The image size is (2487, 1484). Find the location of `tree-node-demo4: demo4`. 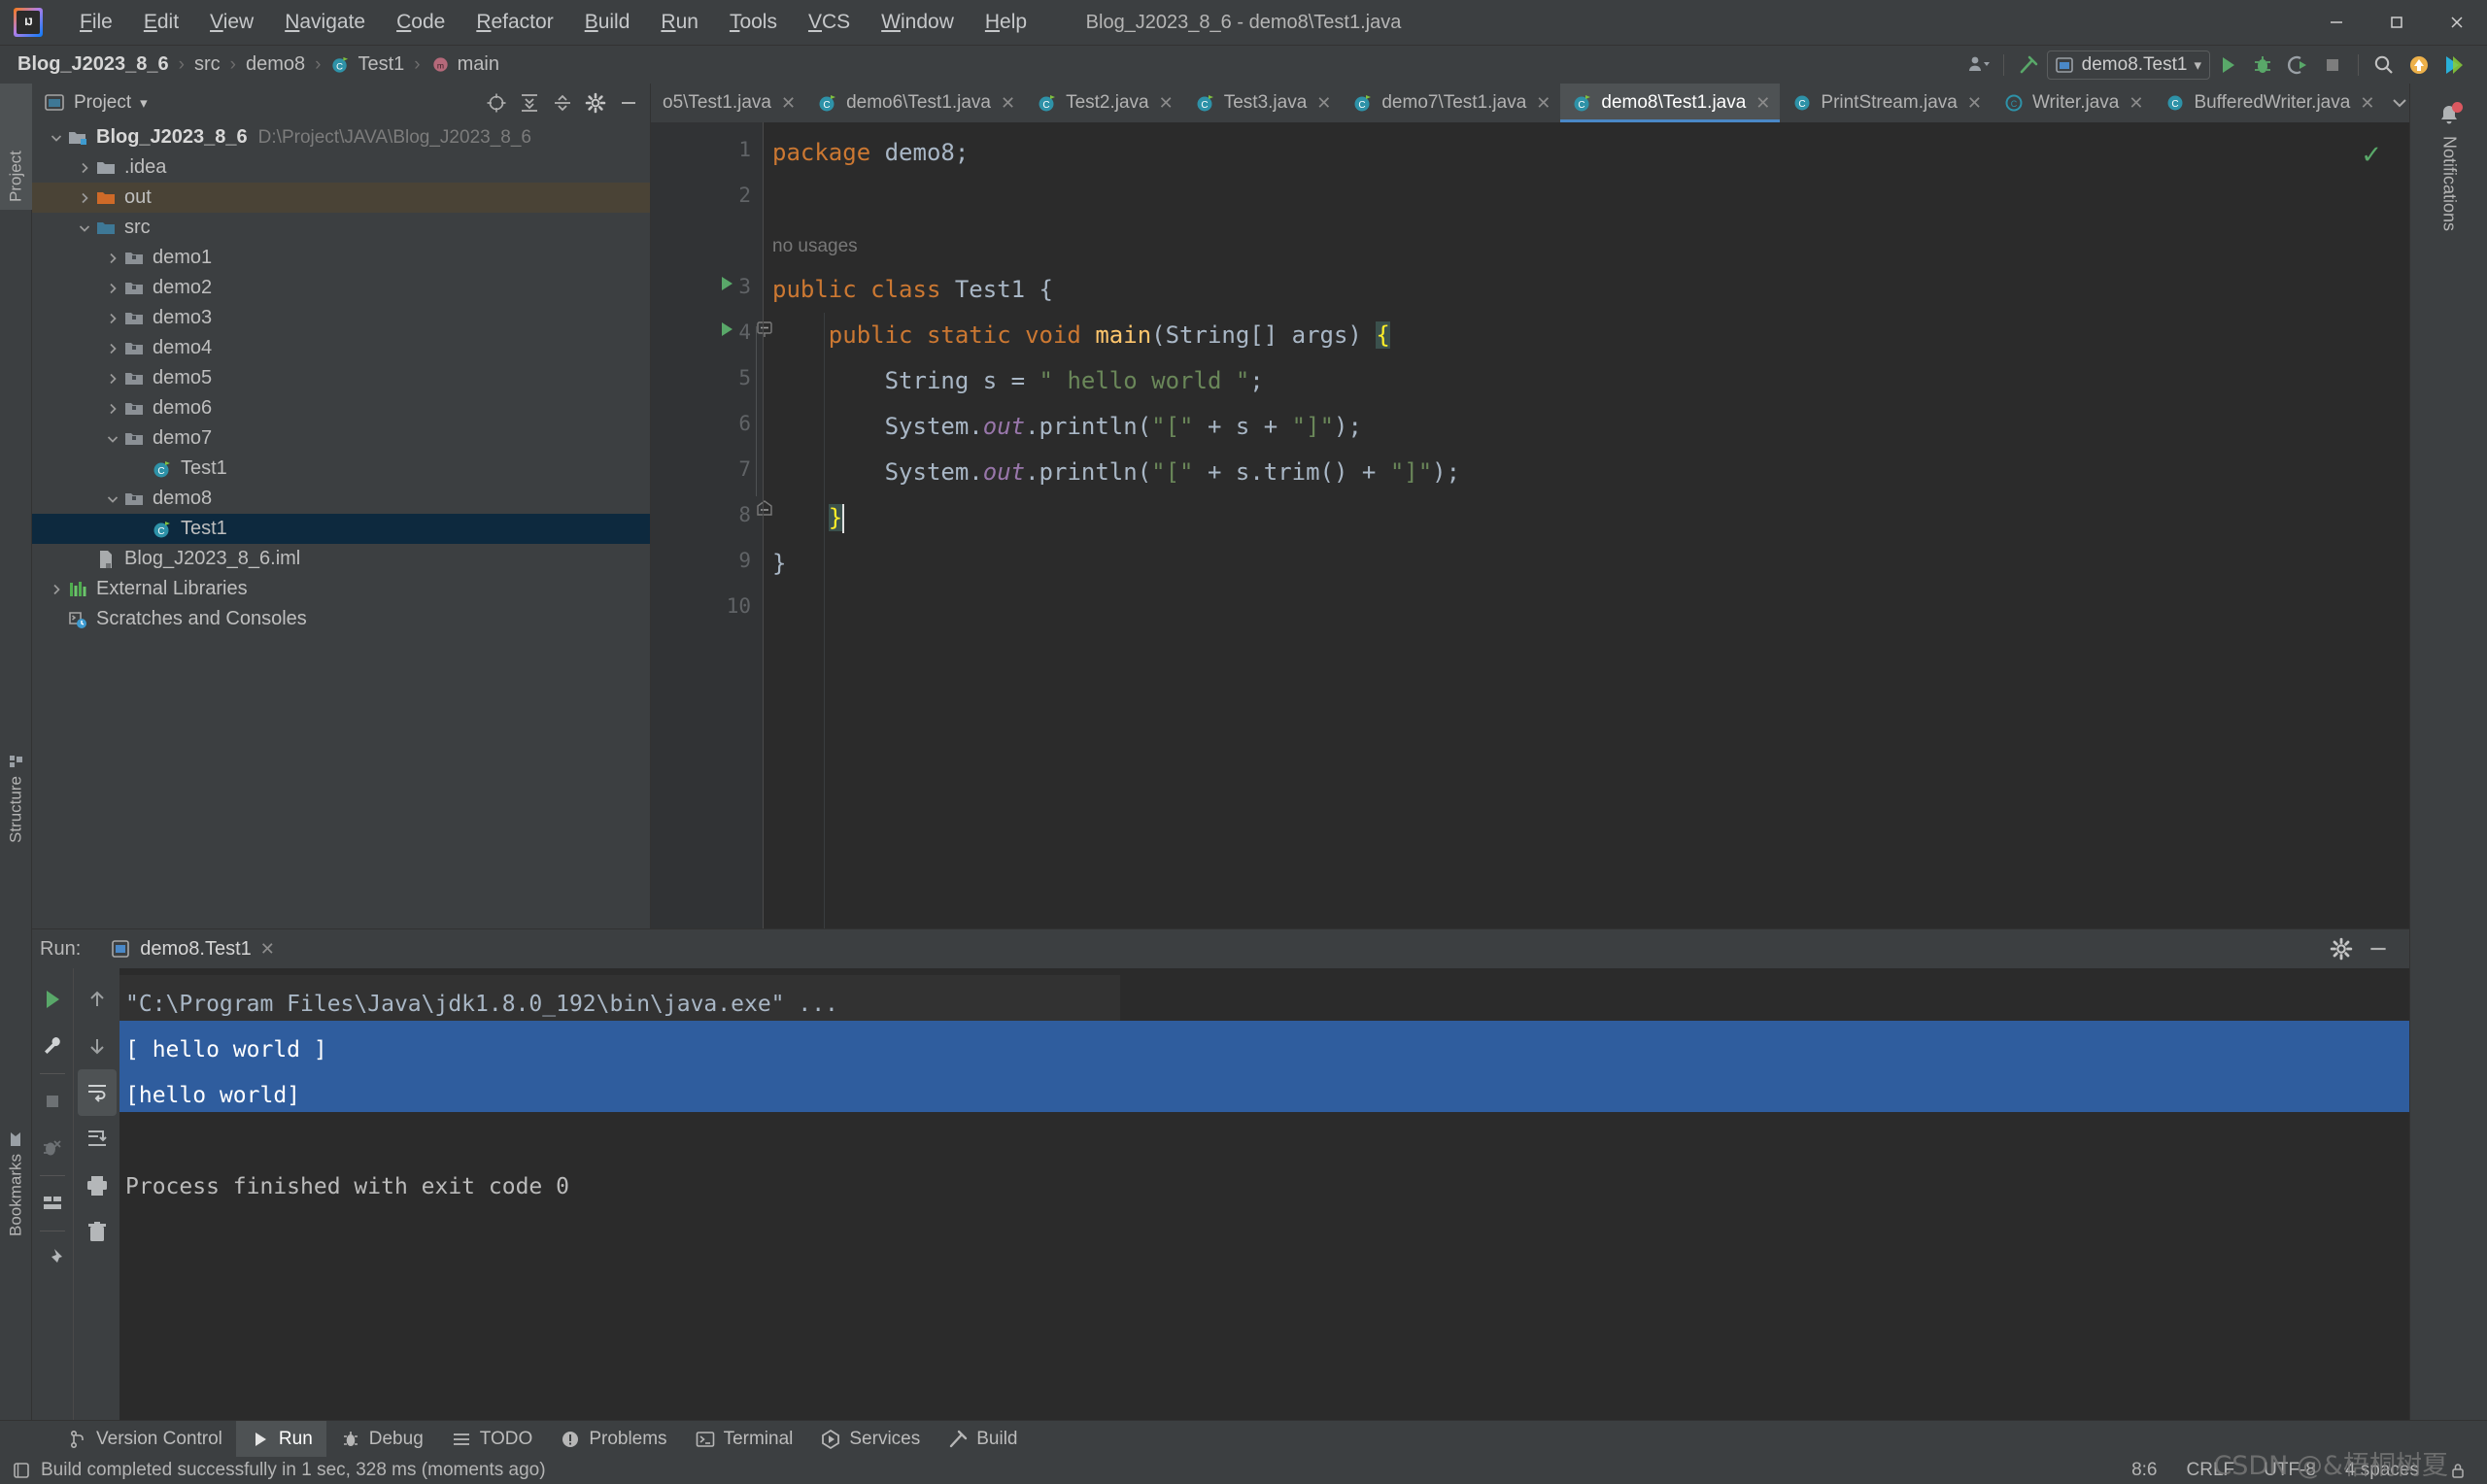

tree-node-demo4: demo4 is located at coordinates (341, 348).